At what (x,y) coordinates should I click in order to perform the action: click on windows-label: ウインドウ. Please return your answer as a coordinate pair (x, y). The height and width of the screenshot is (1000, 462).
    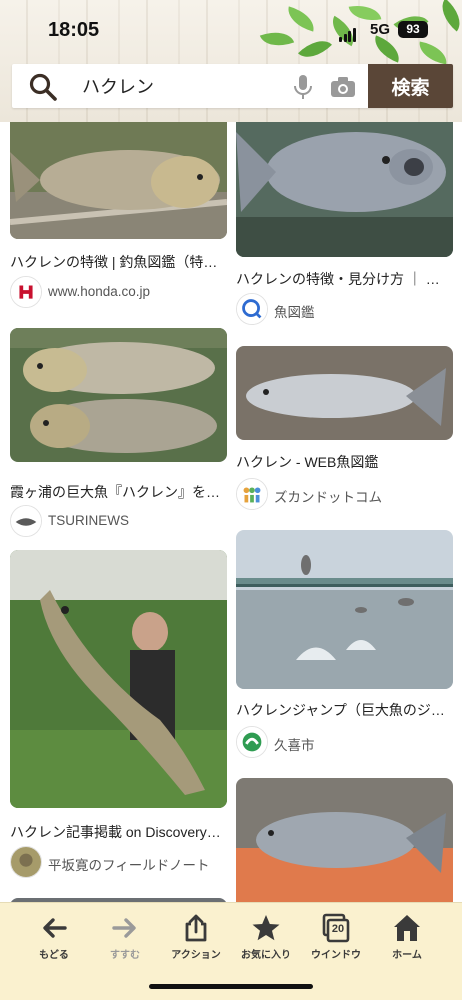
    Looking at the image, I should click on (336, 955).